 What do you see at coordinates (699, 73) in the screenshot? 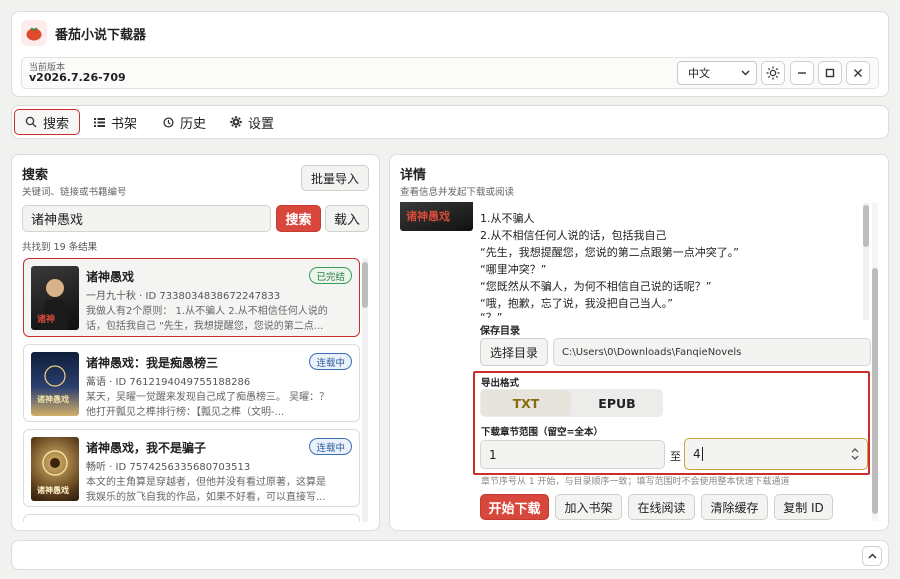
I see `language-value: 中文` at bounding box center [699, 73].